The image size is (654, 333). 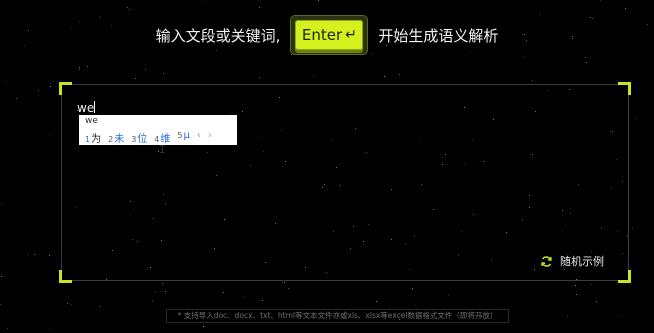 What do you see at coordinates (438, 35) in the screenshot?
I see `prompt-after-text: 开始生成语义解析` at bounding box center [438, 35].